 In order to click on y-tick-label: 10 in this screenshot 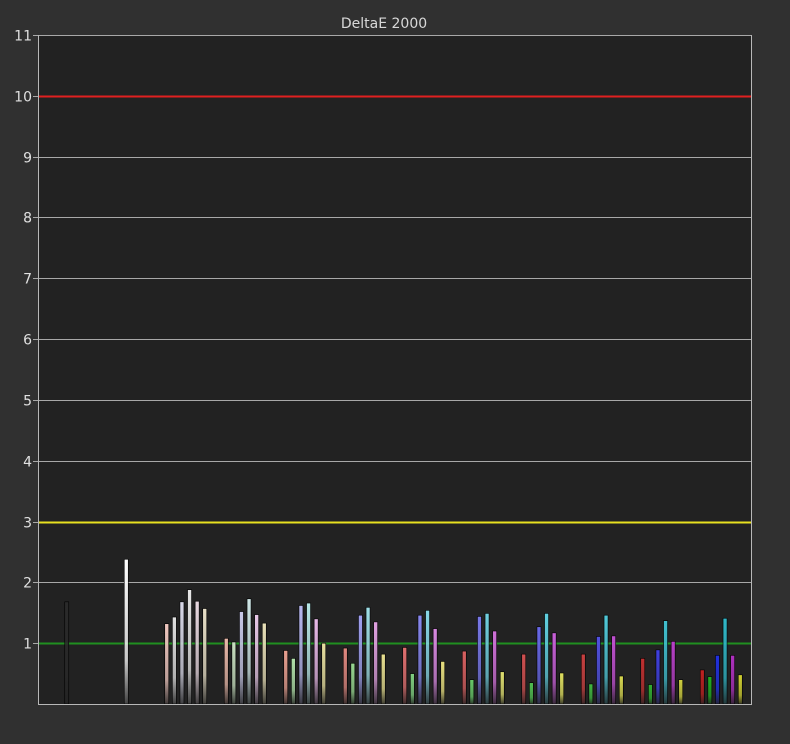, I will do `click(23, 98)`.